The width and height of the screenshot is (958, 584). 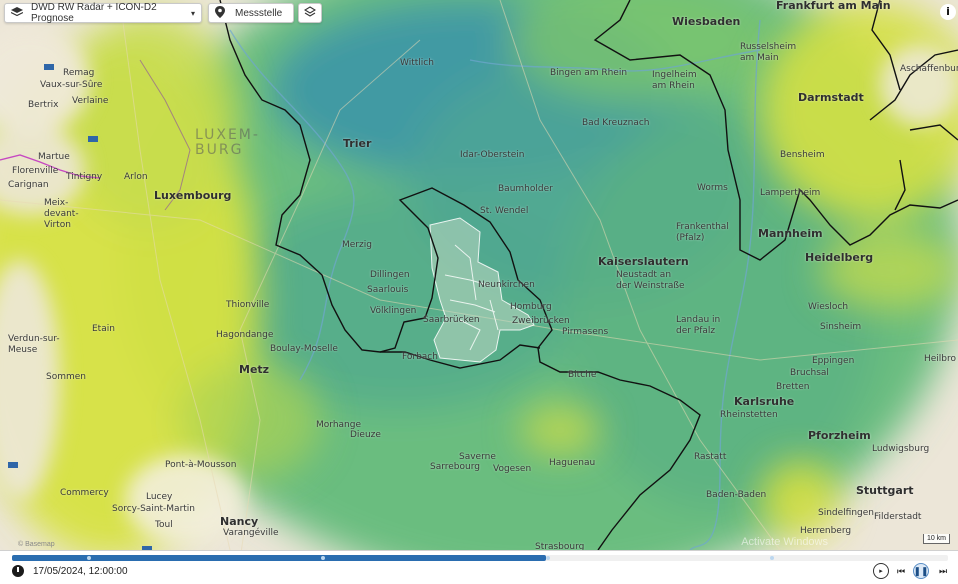 What do you see at coordinates (541, 321) in the screenshot?
I see `town-label-zweibrucken: Zweibrücken` at bounding box center [541, 321].